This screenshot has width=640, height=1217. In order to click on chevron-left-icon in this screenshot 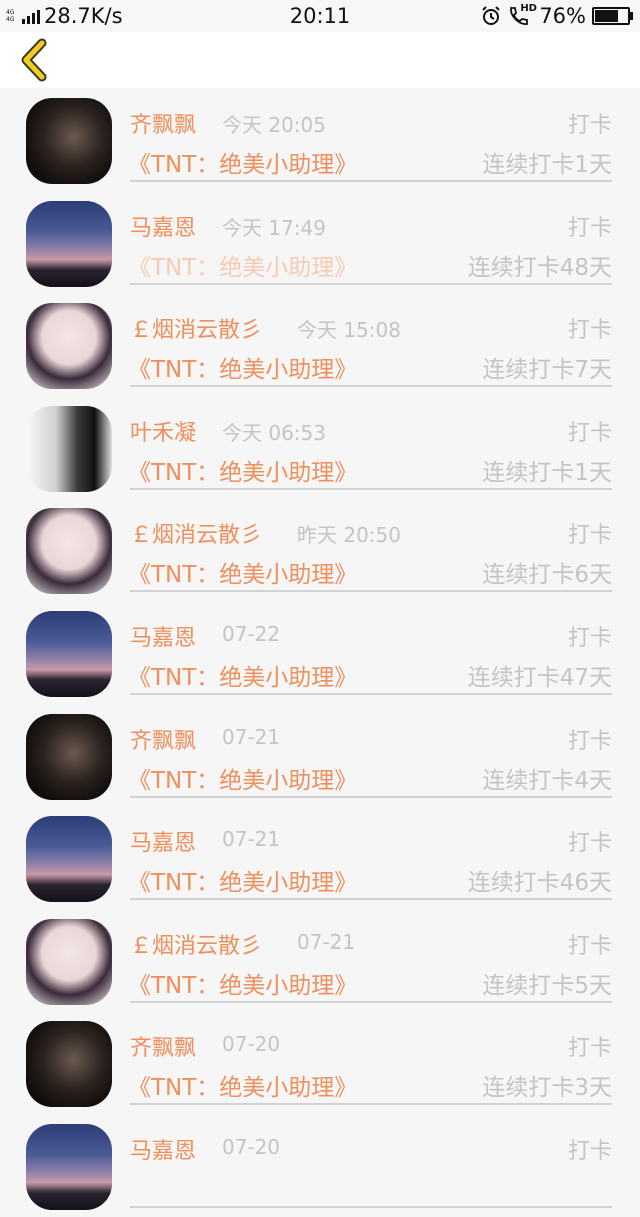, I will do `click(34, 60)`.